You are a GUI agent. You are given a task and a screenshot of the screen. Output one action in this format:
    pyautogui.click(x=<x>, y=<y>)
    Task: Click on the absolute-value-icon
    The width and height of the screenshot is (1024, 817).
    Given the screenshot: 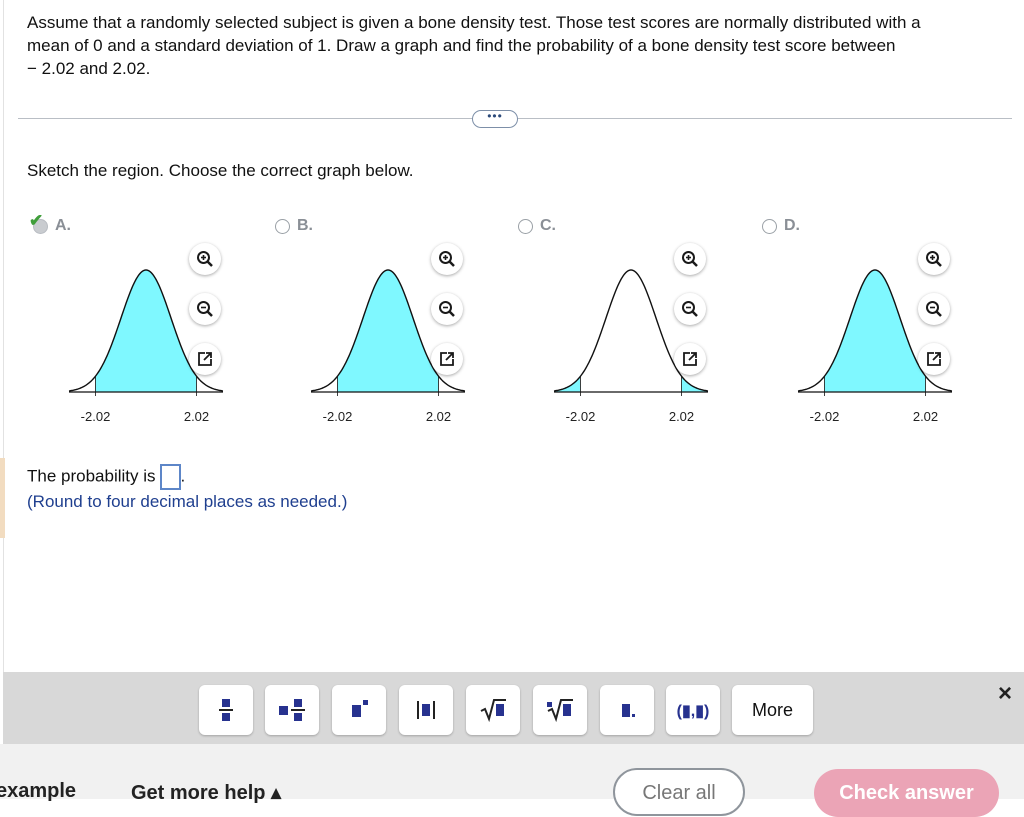 What is the action you would take?
    pyautogui.click(x=426, y=710)
    